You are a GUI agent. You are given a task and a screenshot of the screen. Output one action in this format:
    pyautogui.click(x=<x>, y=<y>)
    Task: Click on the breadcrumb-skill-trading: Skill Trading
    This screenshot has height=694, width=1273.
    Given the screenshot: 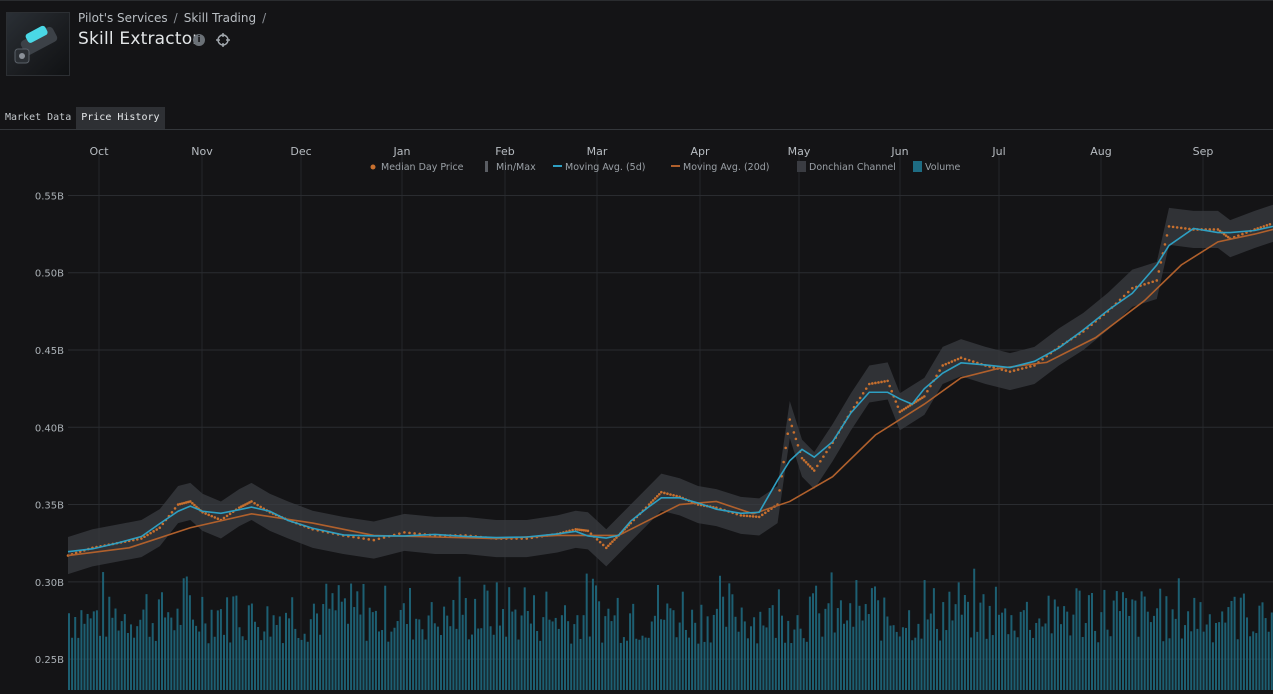 What is the action you would take?
    pyautogui.click(x=220, y=18)
    